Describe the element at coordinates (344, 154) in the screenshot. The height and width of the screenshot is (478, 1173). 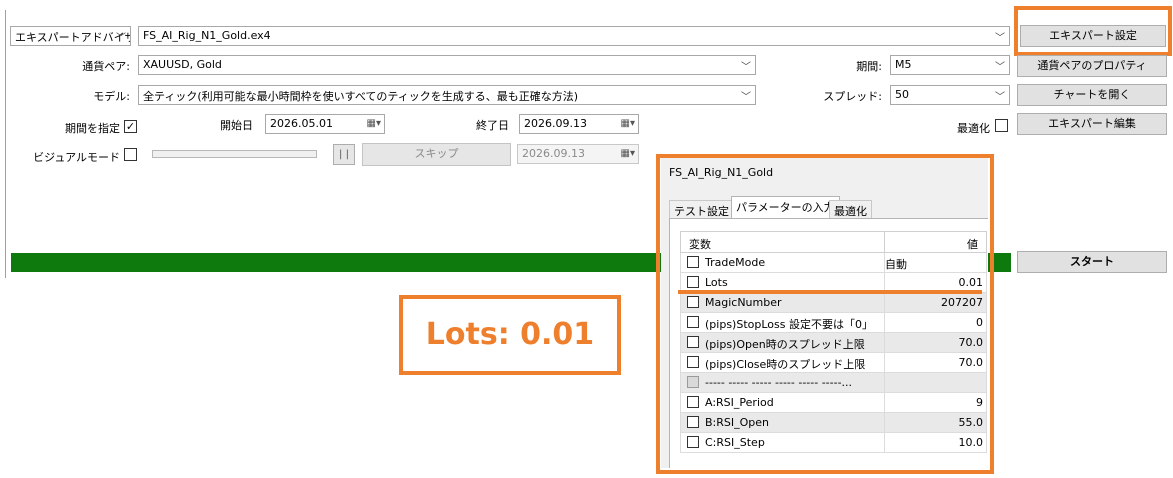
I see `pause-button: | |` at that location.